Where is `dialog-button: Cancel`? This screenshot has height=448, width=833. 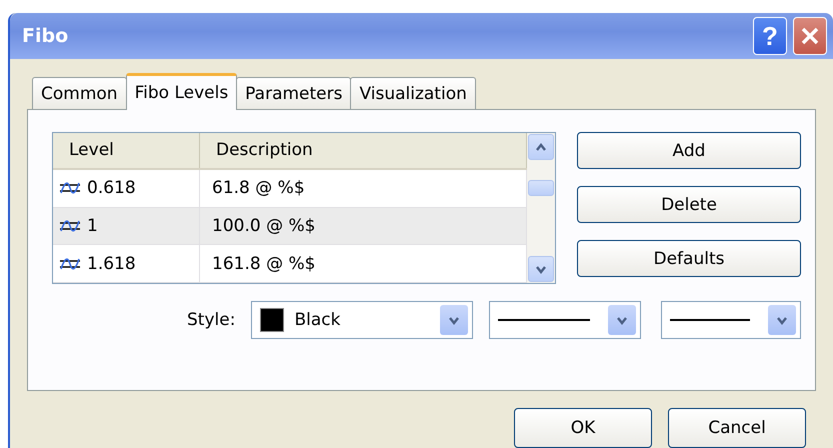 dialog-button: Cancel is located at coordinates (737, 428).